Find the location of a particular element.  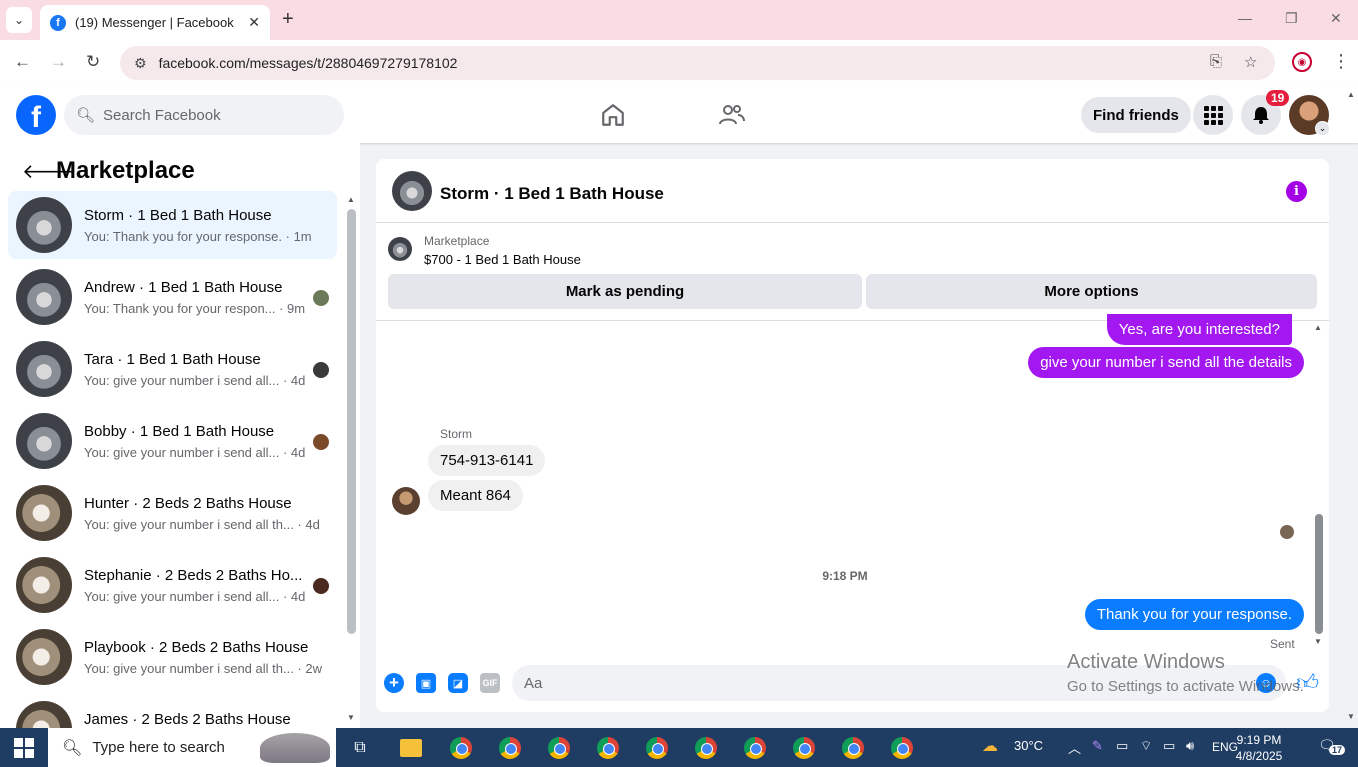

sticker-icon: ◪ is located at coordinates (458, 683).